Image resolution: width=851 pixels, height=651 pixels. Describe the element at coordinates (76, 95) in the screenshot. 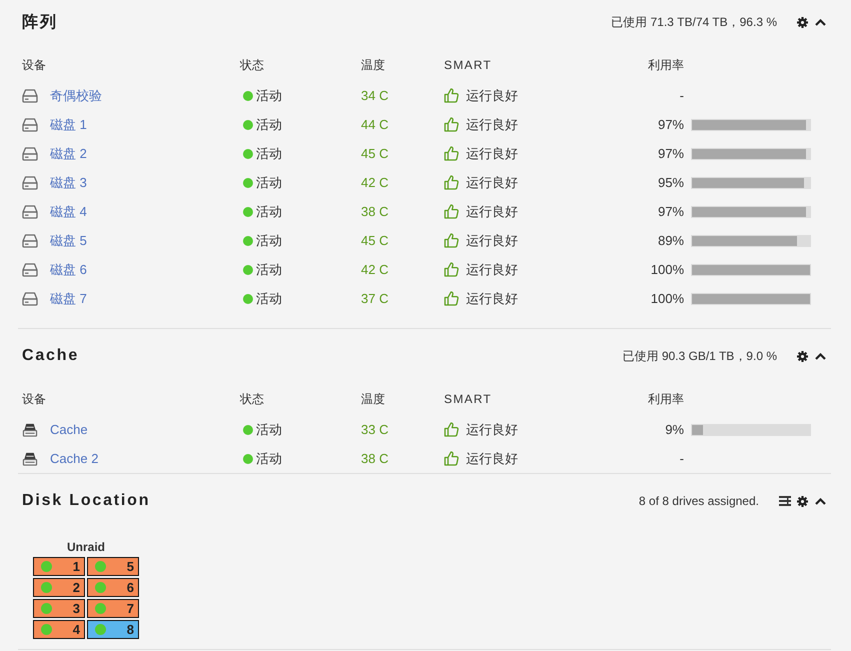

I see `device-link: 奇偶校验` at that location.